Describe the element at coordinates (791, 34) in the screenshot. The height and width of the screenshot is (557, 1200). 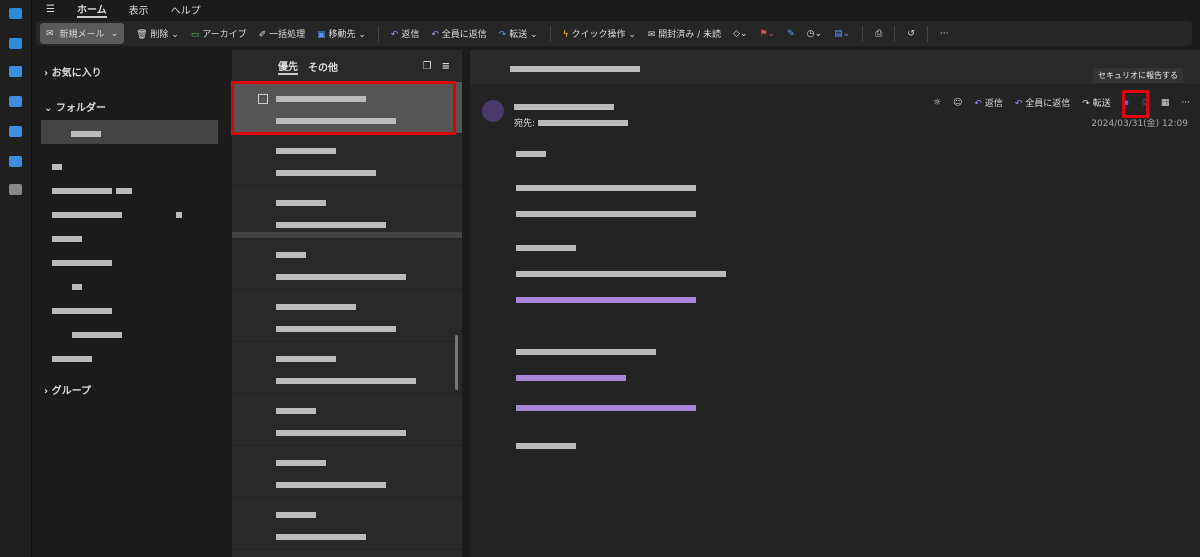
I see `pin-icon: ✎` at that location.